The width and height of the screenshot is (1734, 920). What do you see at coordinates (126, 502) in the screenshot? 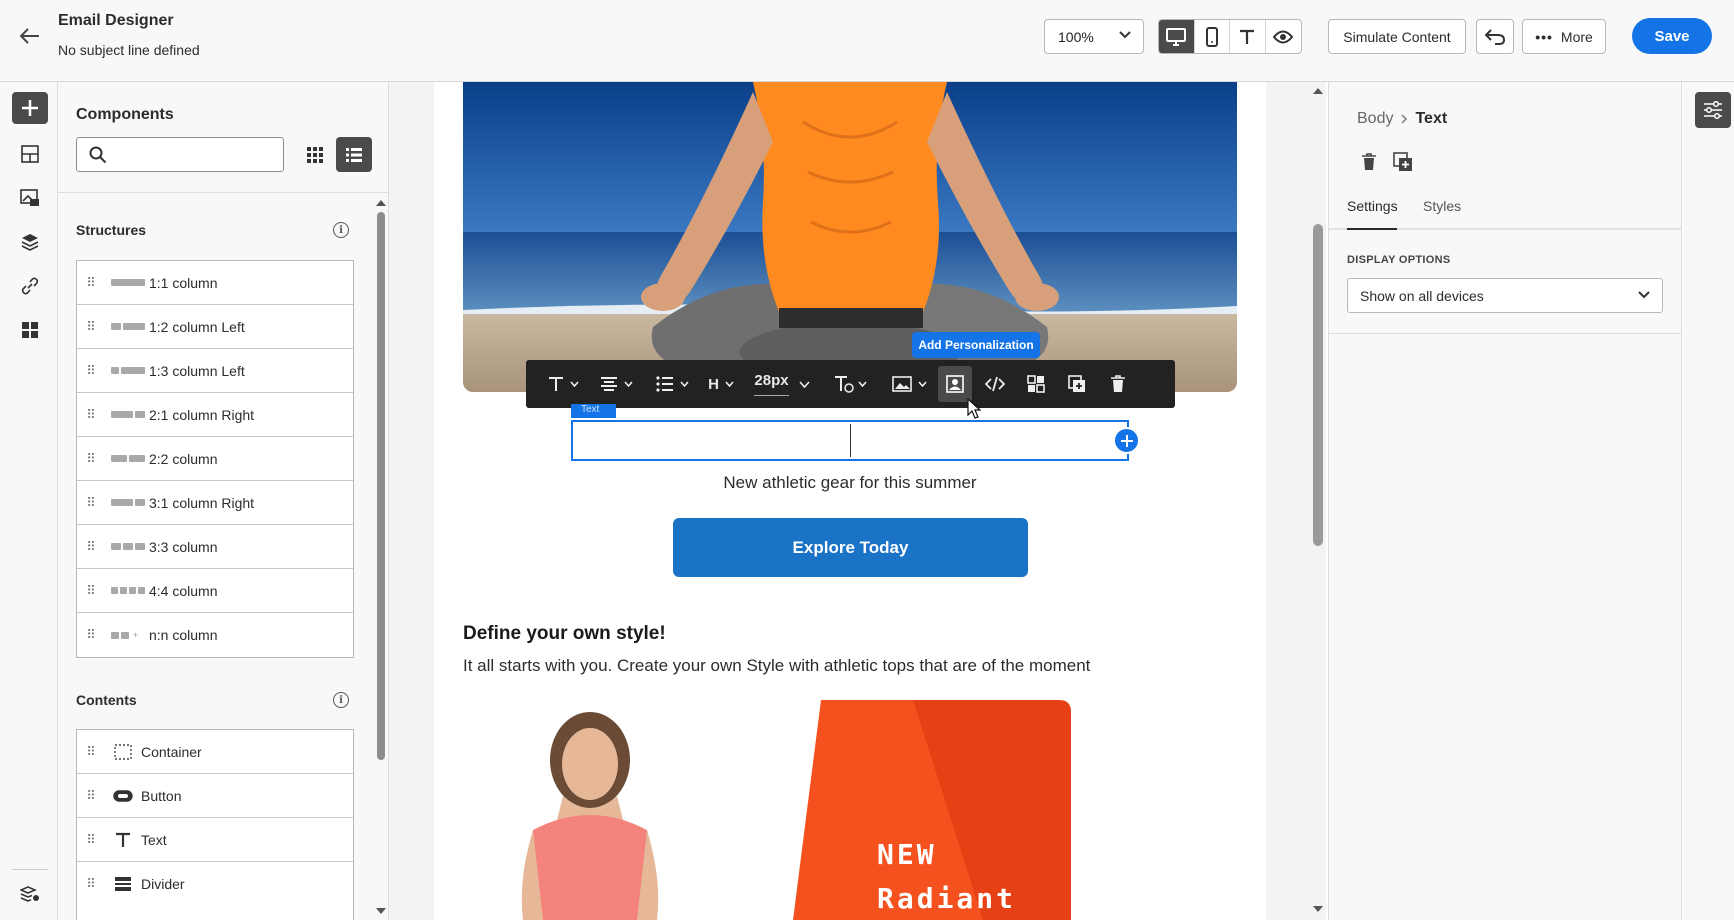
I see `structure-3-1-icon` at bounding box center [126, 502].